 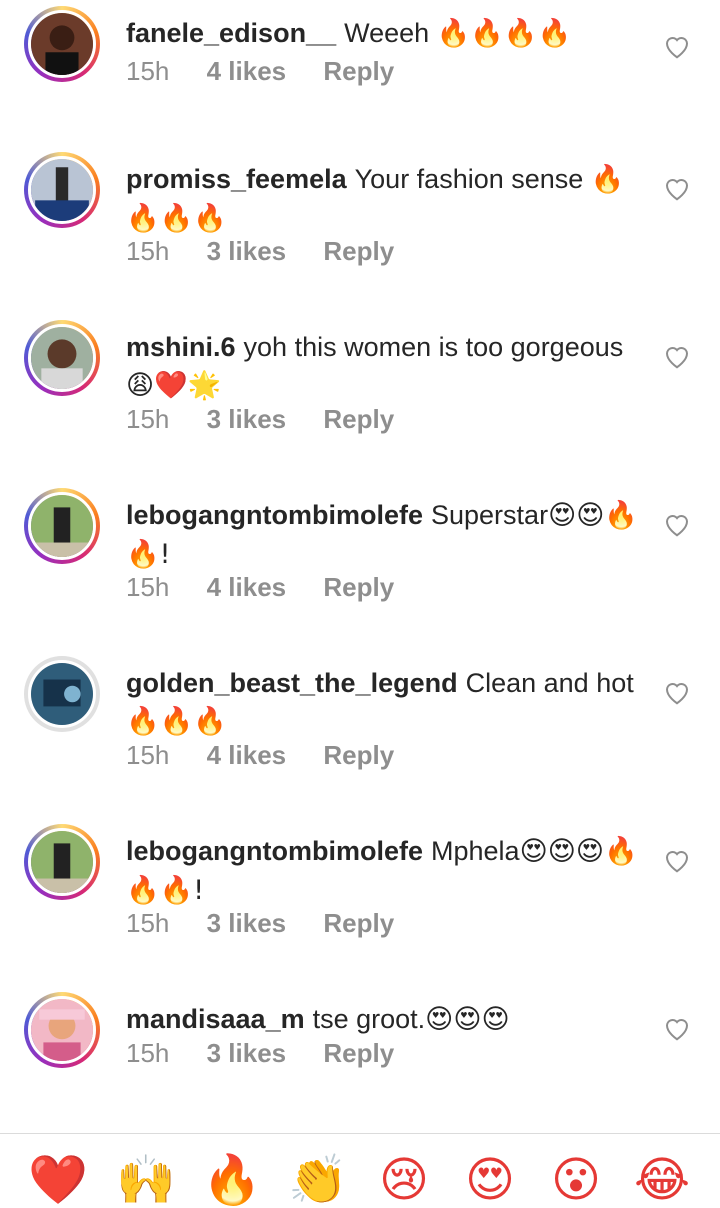 What do you see at coordinates (504, 33) in the screenshot?
I see `comment-emoji: 🔥🔥🔥🔥` at bounding box center [504, 33].